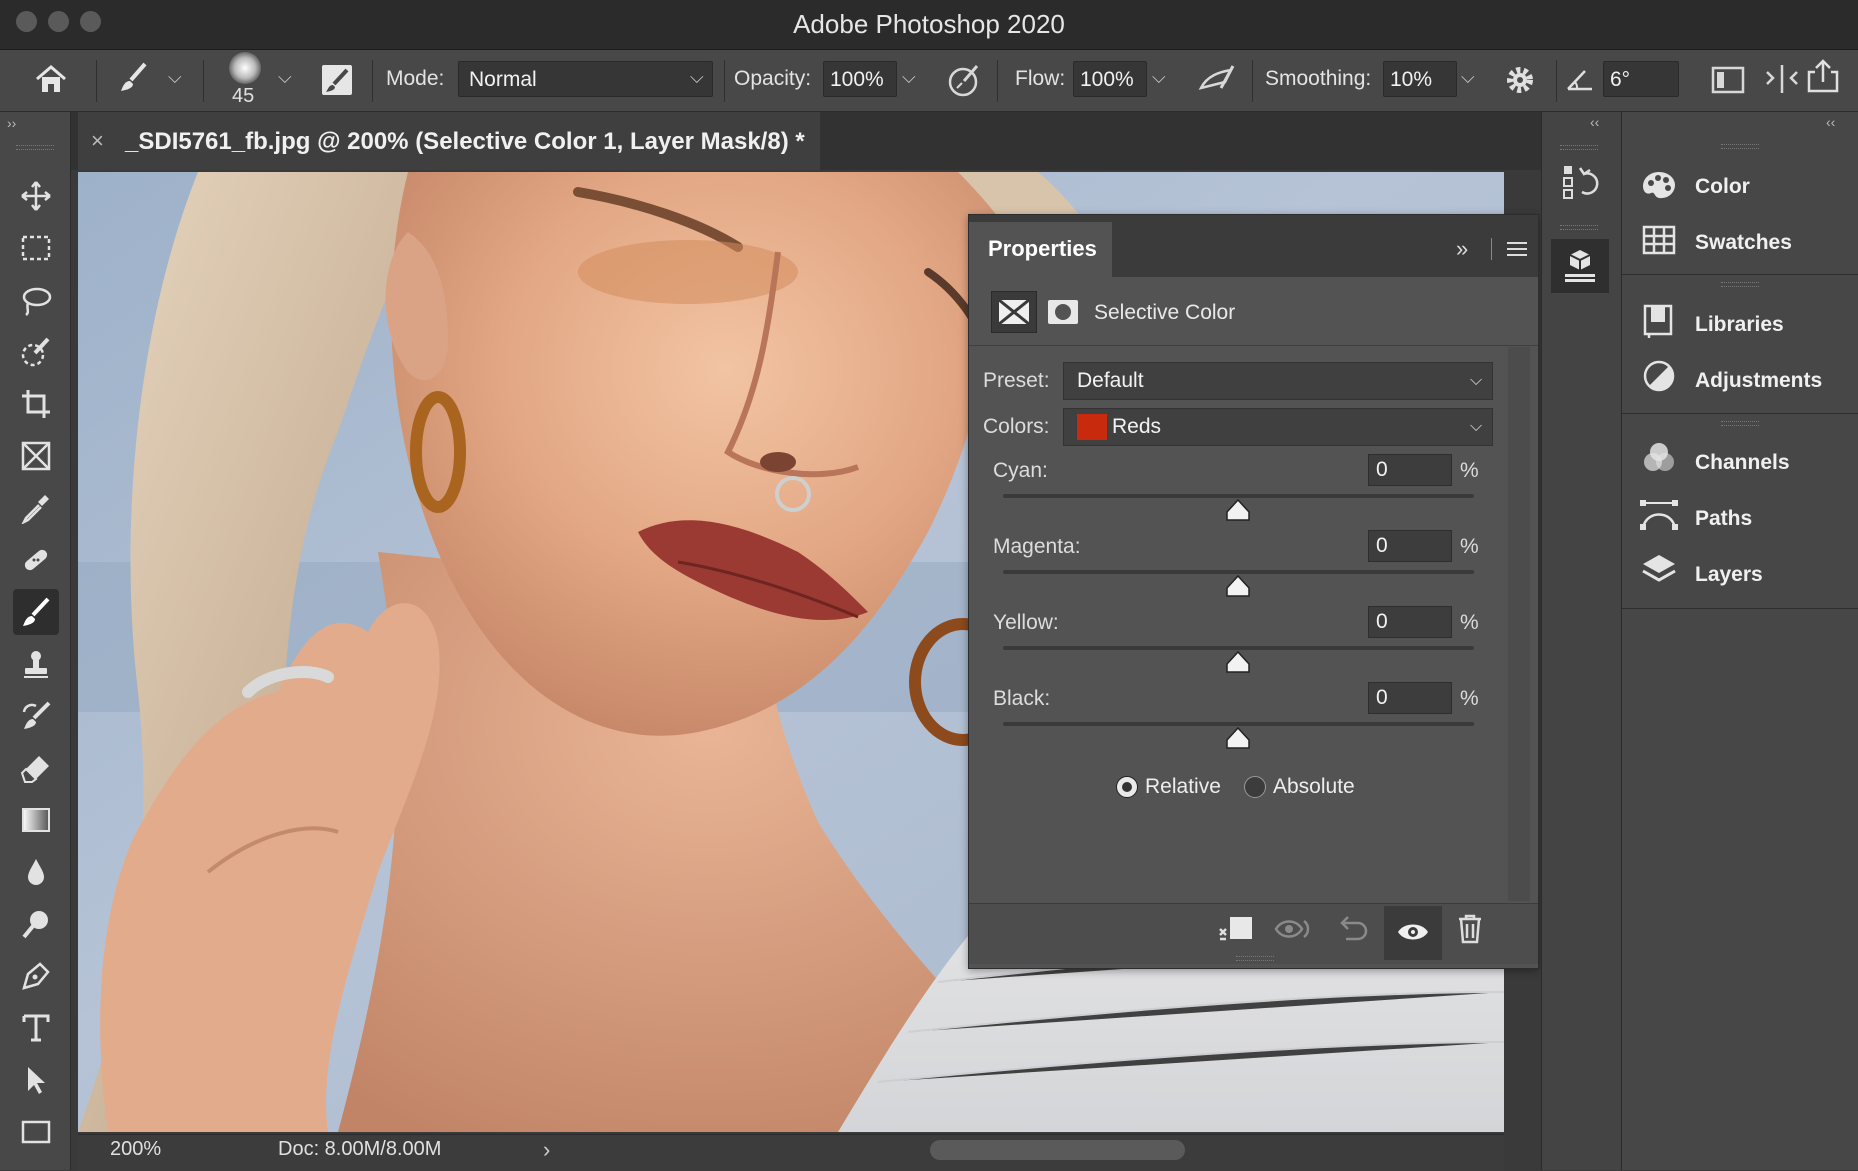  I want to click on type-tool, so click(36, 1028).